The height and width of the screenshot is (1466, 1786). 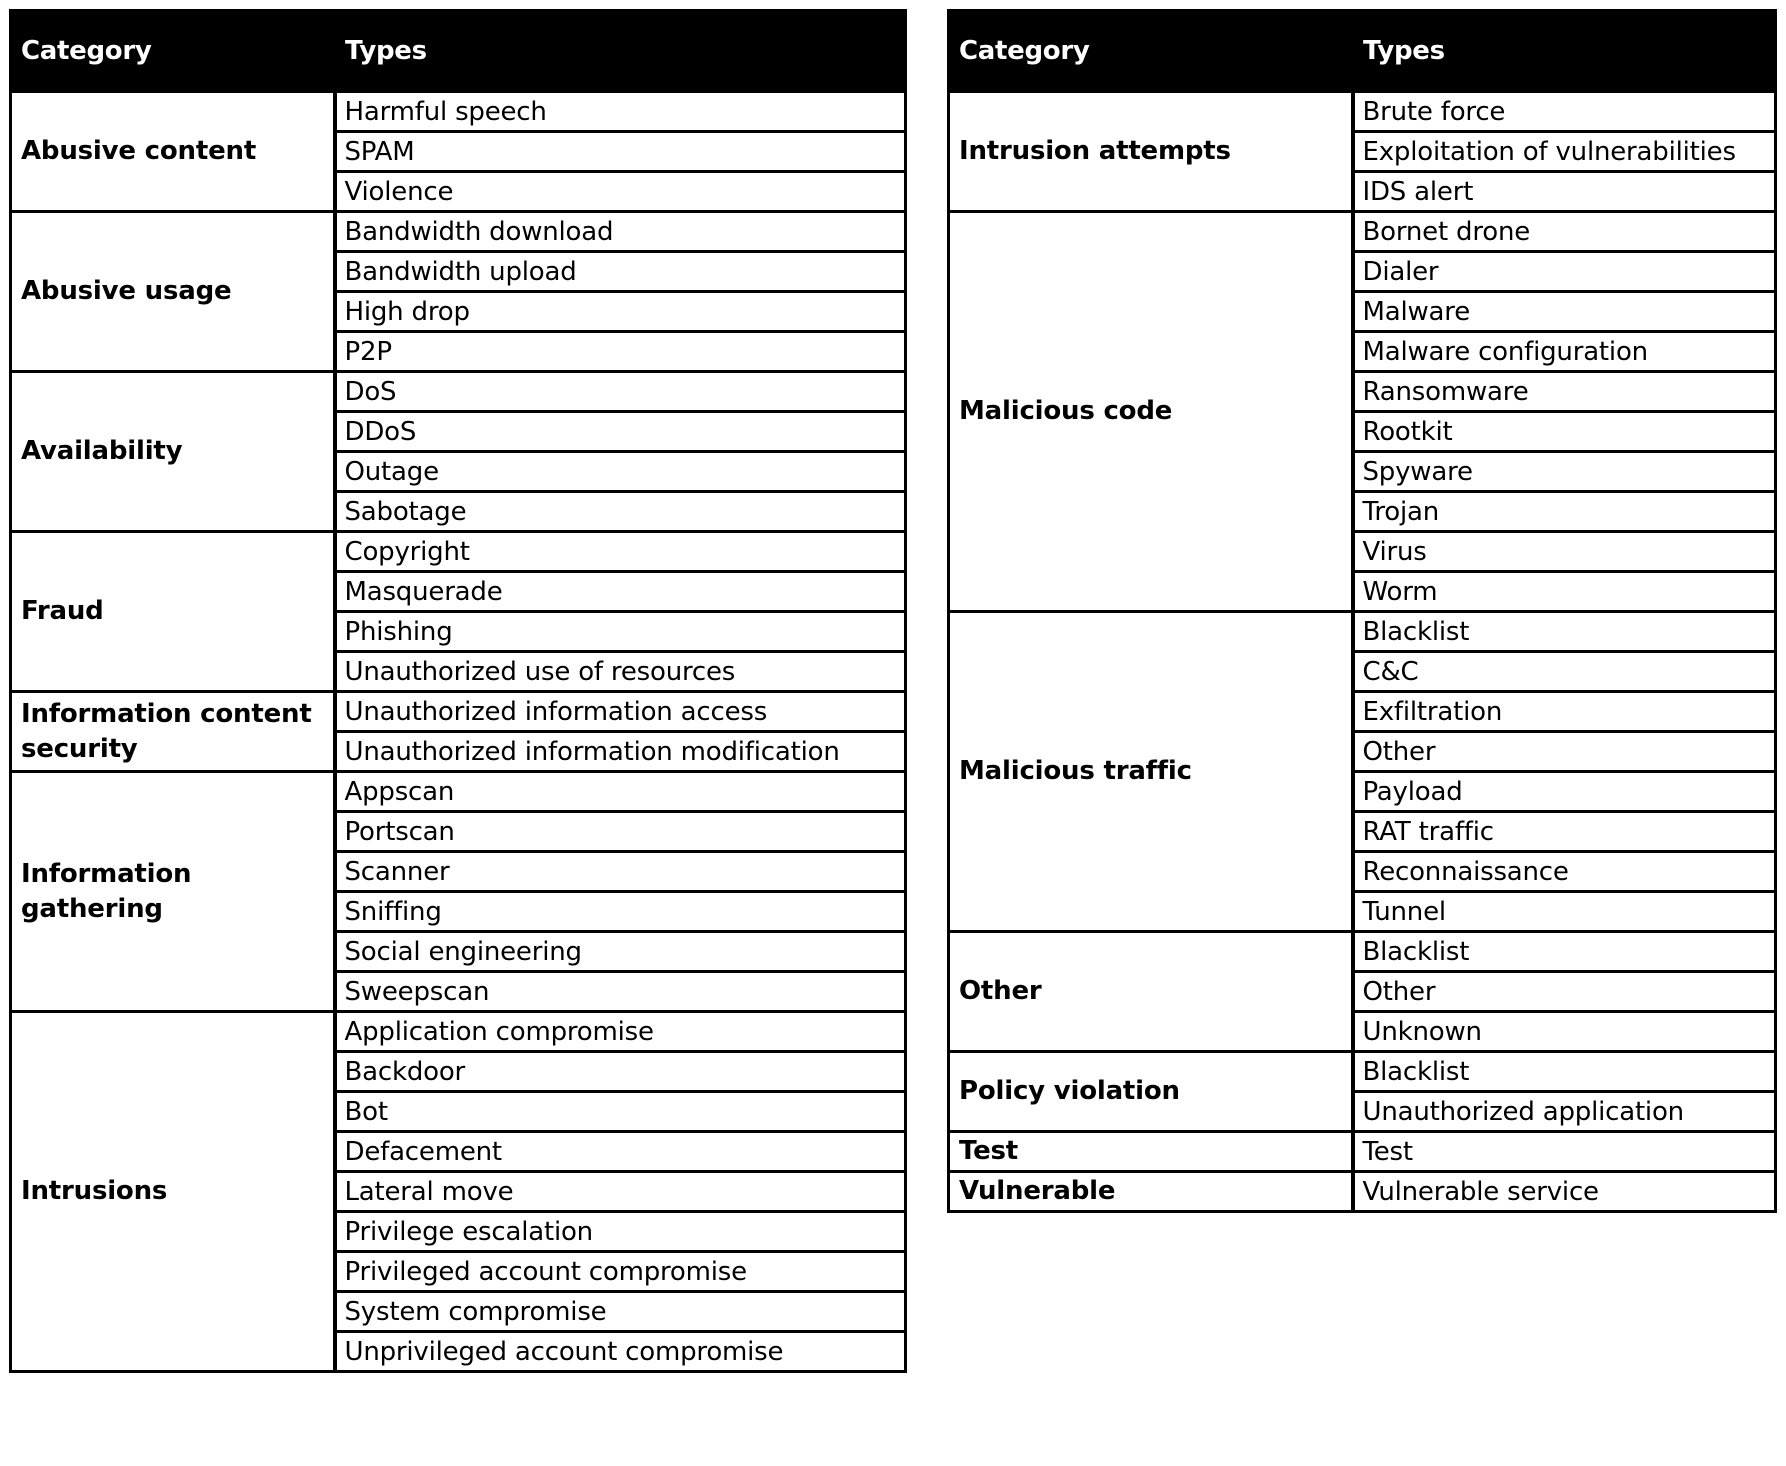 I want to click on category-cell: Fraud, so click(x=172, y=611).